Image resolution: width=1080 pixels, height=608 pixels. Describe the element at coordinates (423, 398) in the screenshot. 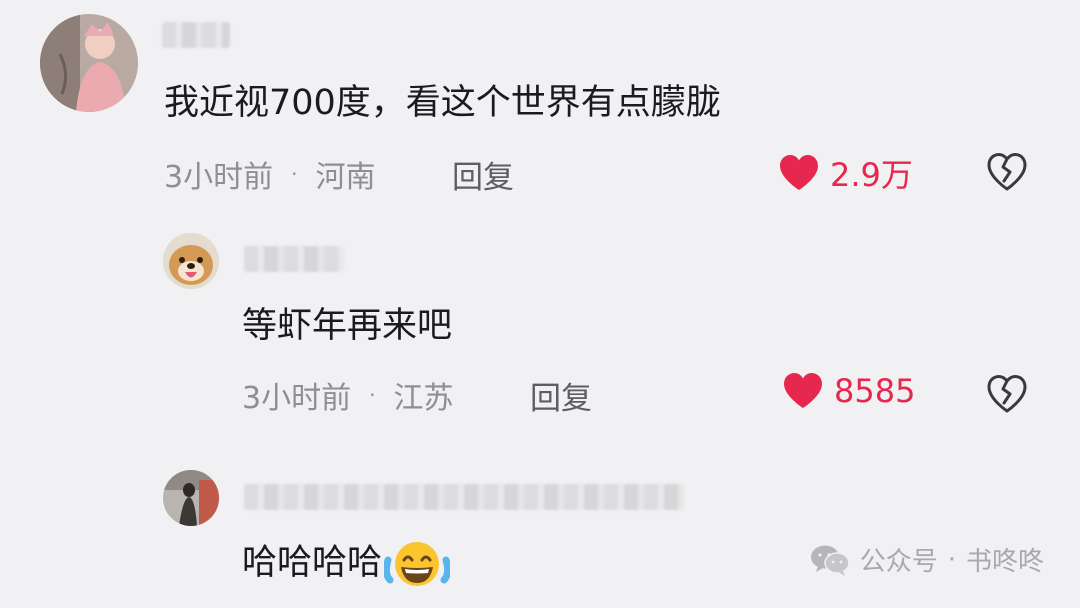

I see `comment-location-2: 江苏` at that location.